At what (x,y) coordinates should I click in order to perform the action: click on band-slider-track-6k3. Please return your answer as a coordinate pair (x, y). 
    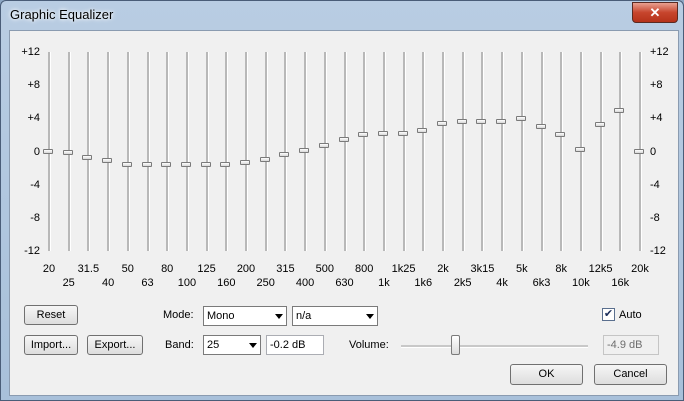
    Looking at the image, I should click on (542, 151).